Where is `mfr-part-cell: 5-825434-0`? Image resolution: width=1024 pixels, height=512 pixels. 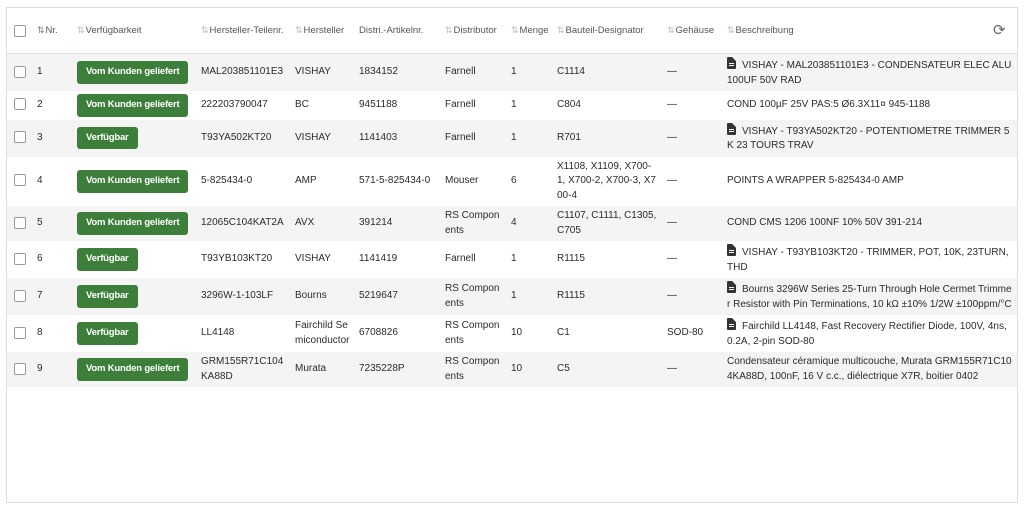
mfr-part-cell: 5-825434-0 is located at coordinates (227, 180).